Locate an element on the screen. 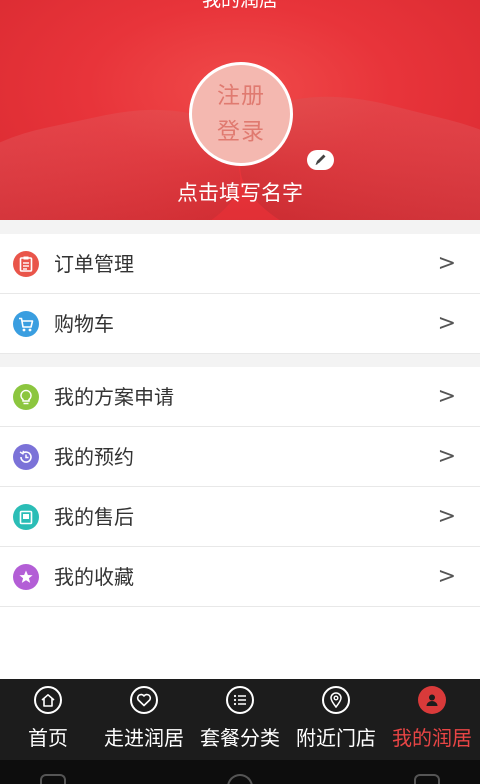 Image resolution: width=480 pixels, height=784 pixels. clipboard-icon is located at coordinates (26, 264).